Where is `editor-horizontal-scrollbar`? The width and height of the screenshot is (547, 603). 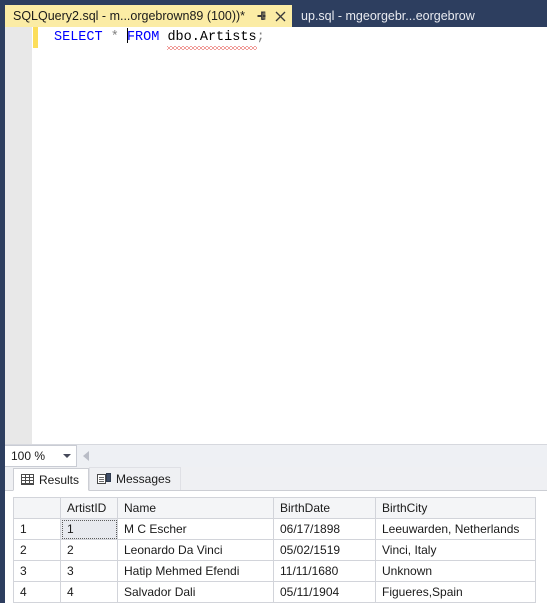 editor-horizontal-scrollbar is located at coordinates (312, 456).